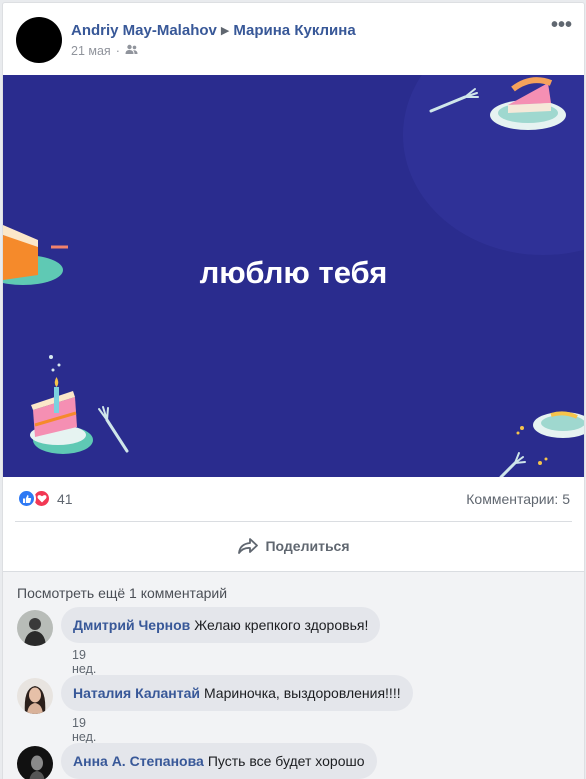  Describe the element at coordinates (138, 761) in the screenshot. I see `commenter-name-link: Анна А. Степанова` at that location.